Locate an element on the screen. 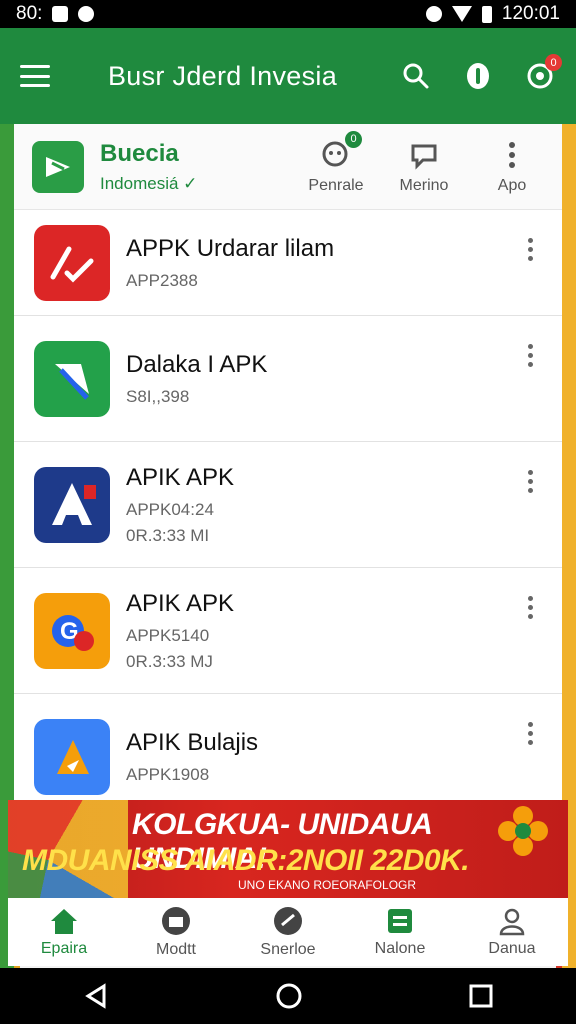 The image size is (576, 1024). brand-logo is located at coordinates (58, 166).